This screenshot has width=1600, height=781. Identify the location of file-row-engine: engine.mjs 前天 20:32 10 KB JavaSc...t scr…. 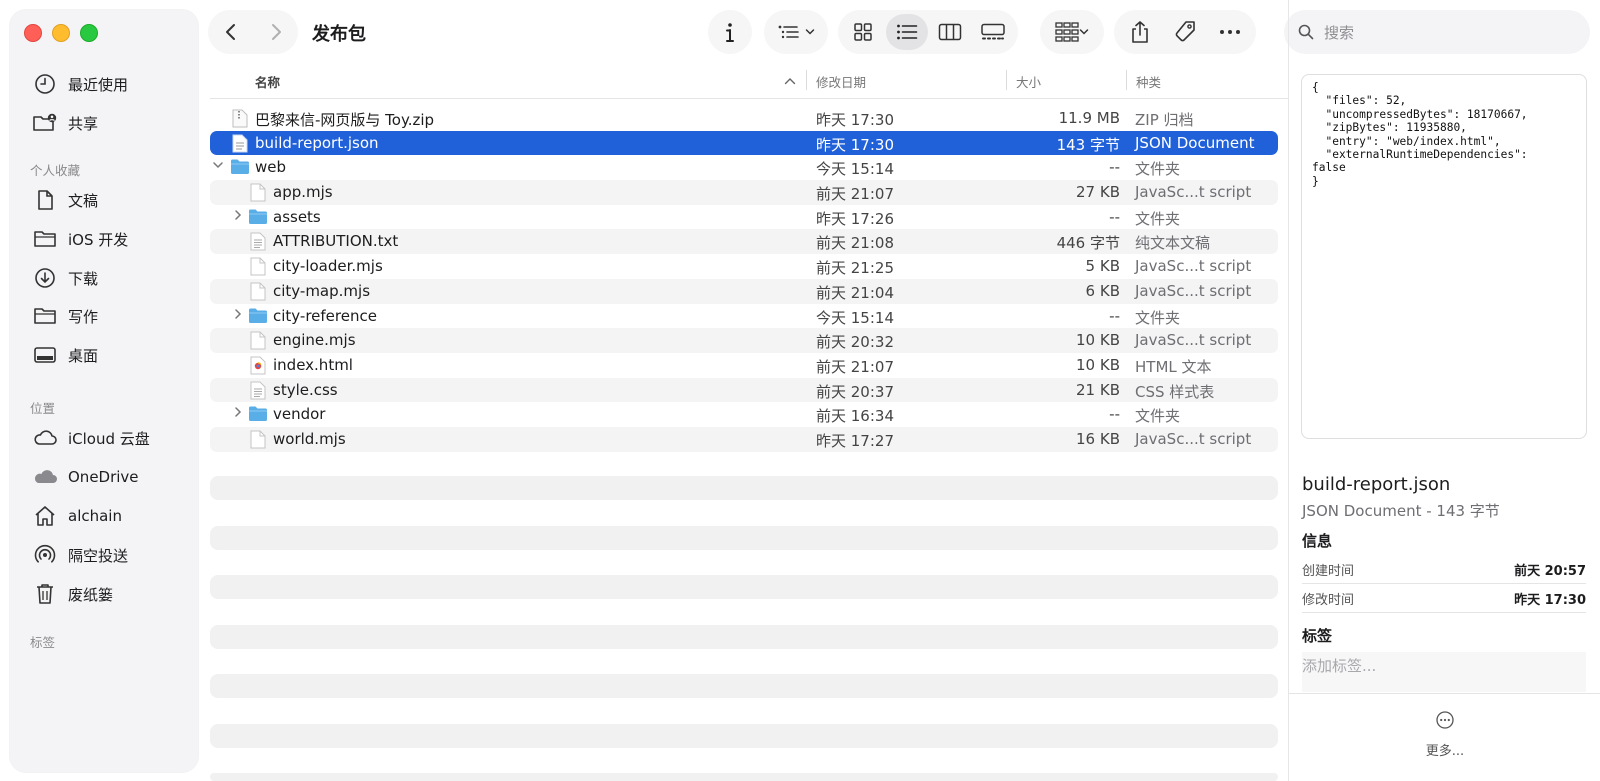
(744, 340).